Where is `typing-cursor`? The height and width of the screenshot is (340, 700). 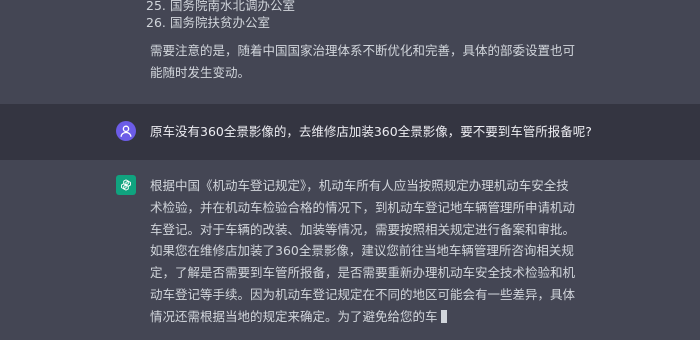 typing-cursor is located at coordinates (443, 316).